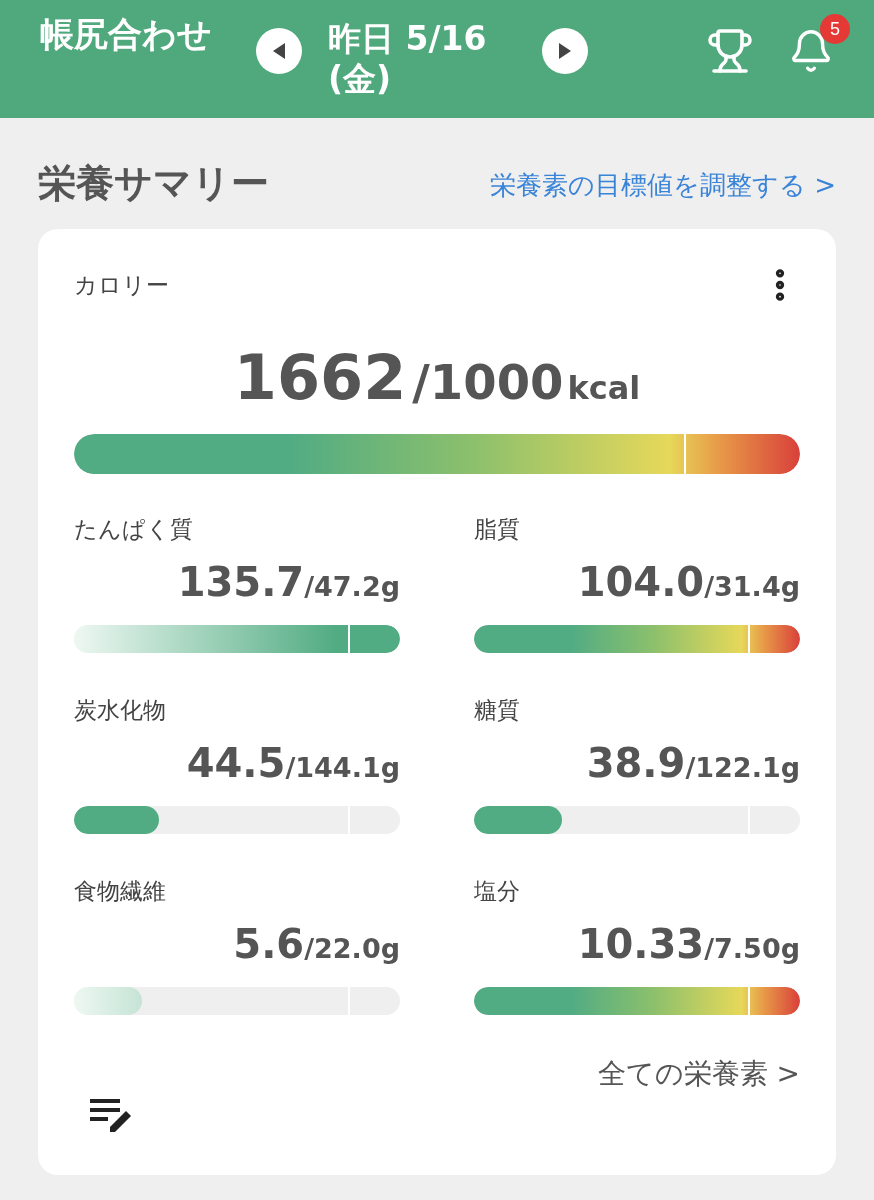 This screenshot has height=1200, width=874. Describe the element at coordinates (241, 582) in the screenshot. I see `nutrient-value: 135.7` at that location.